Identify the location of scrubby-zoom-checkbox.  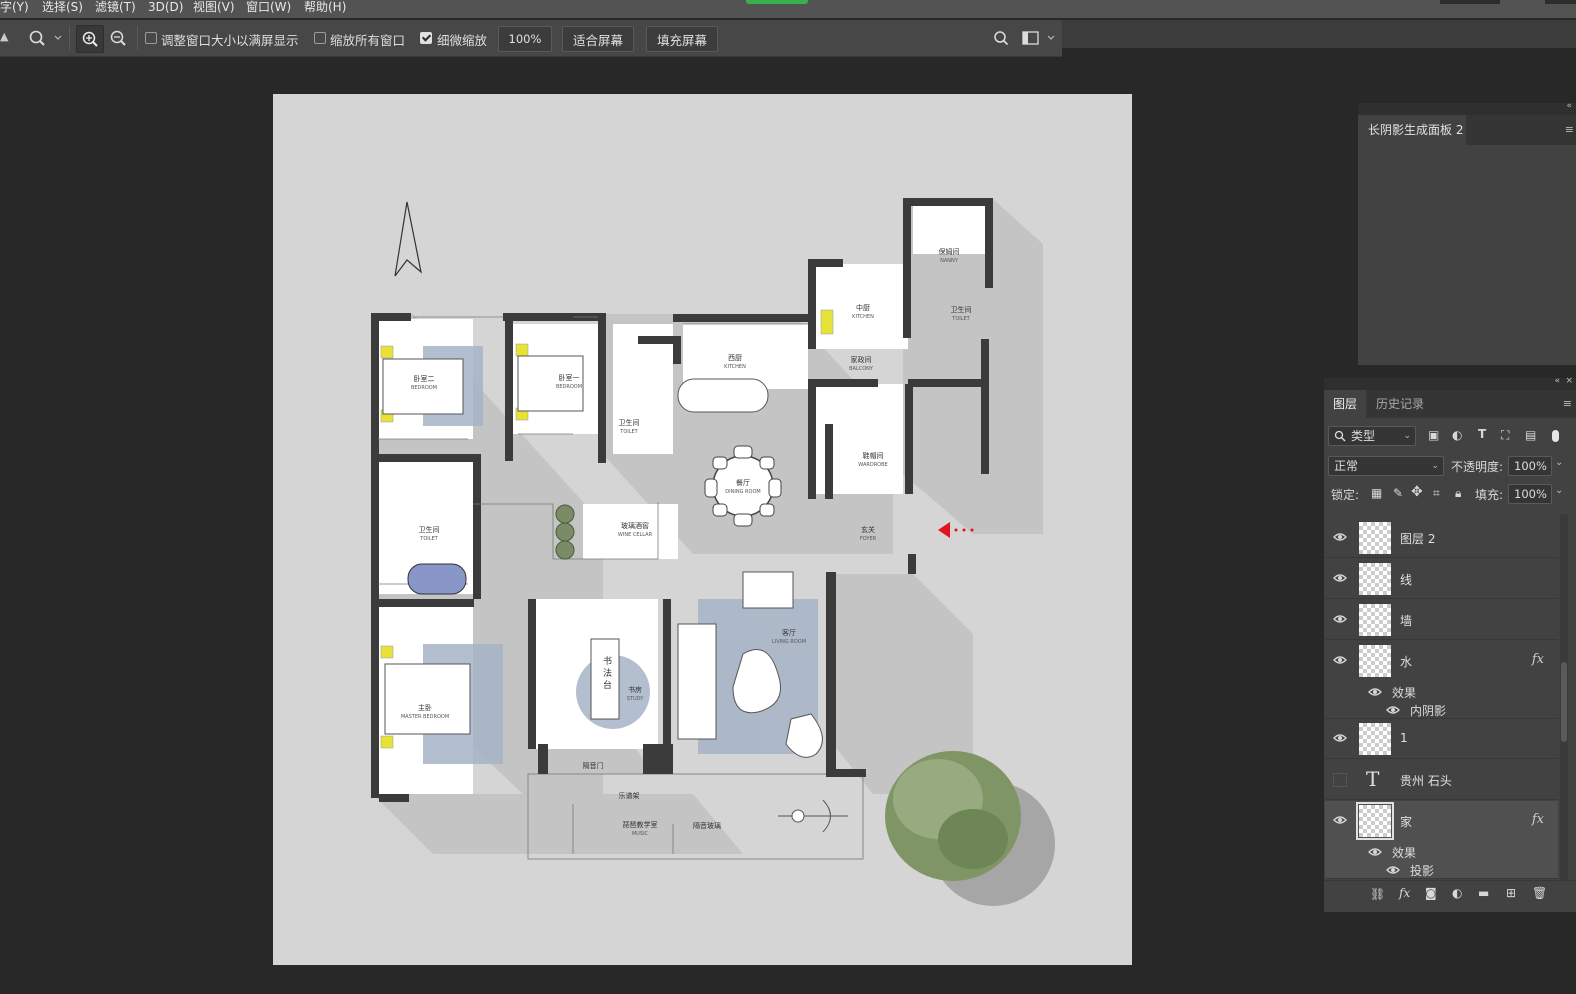
(426, 38).